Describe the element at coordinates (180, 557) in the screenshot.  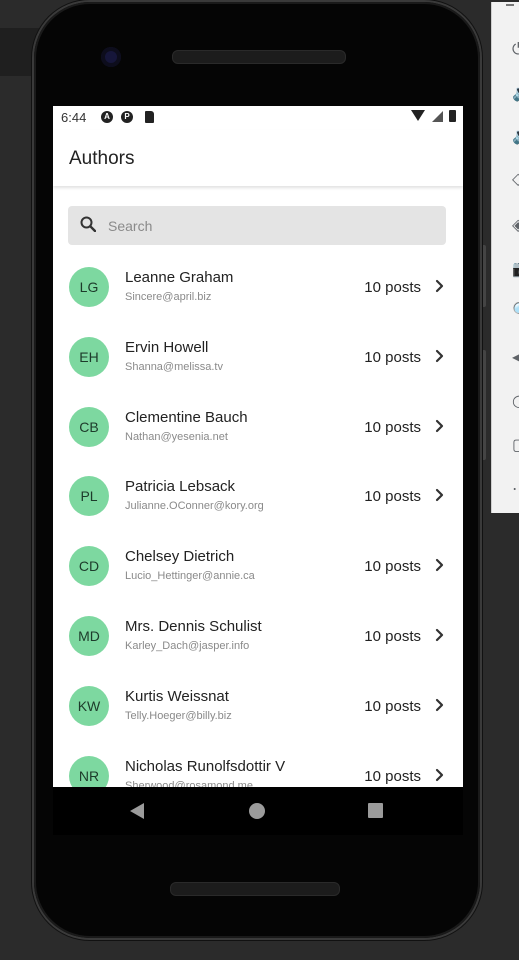
I see `author-name: Chelsey Dietrich` at that location.